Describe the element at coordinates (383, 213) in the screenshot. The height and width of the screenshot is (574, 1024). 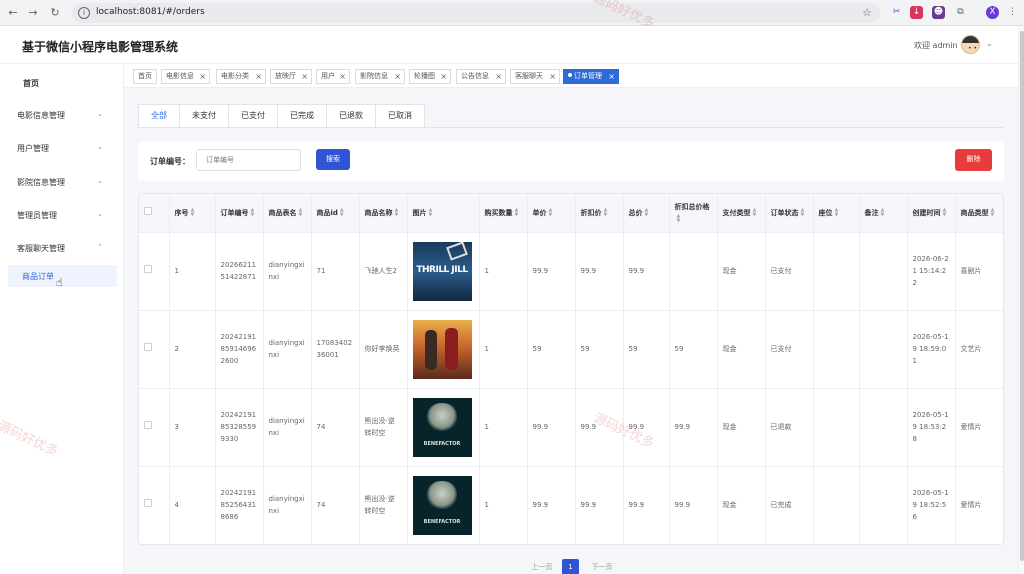
I see `column-header: 商品名称 ▲ ▼` at that location.